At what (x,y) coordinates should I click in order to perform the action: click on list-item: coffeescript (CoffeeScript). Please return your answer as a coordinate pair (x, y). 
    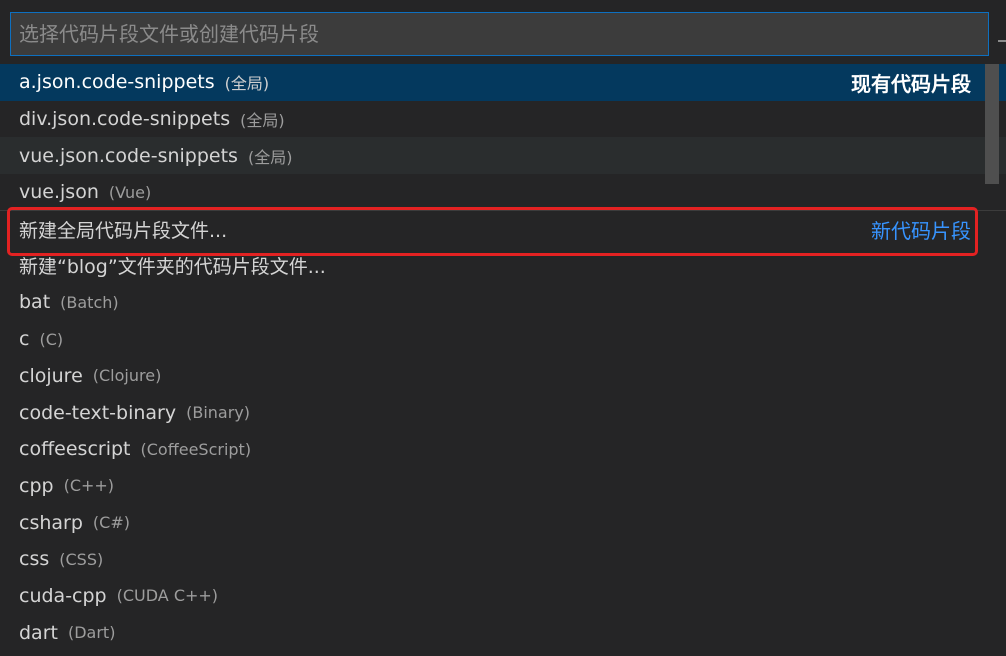
    Looking at the image, I should click on (503, 449).